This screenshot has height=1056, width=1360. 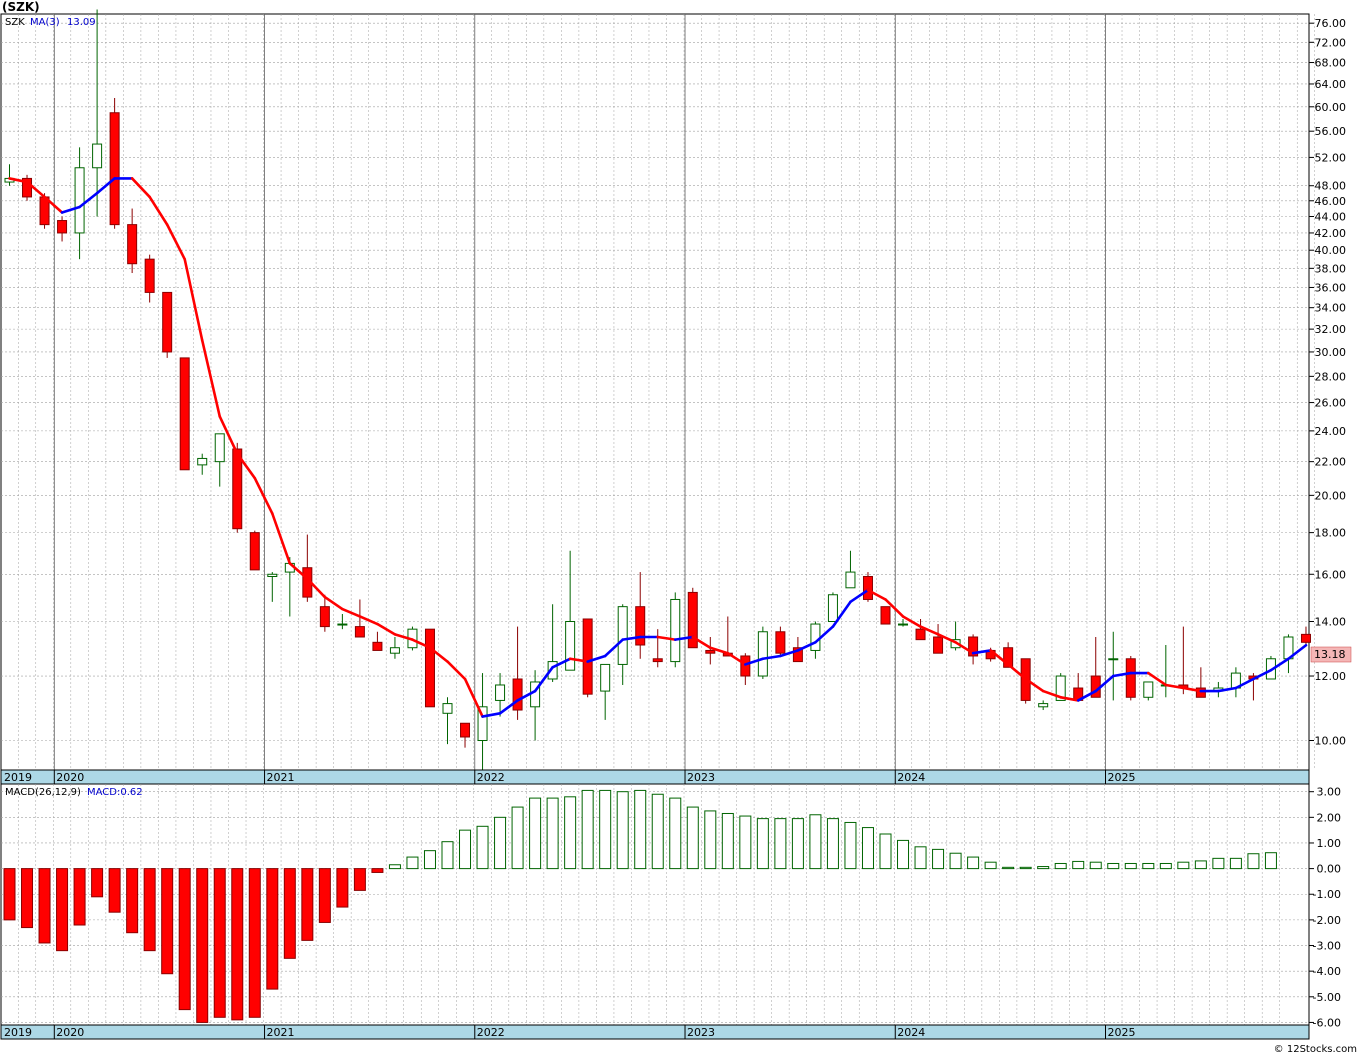 I want to click on price-tick-label: 42.00, so click(x=1331, y=233).